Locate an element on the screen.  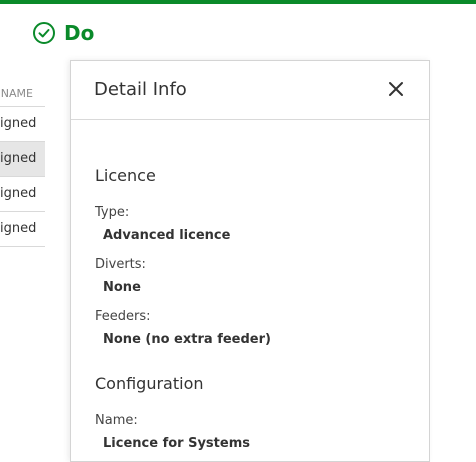
background-table: NAME igned igned igned igned is located at coordinates (22, 164).